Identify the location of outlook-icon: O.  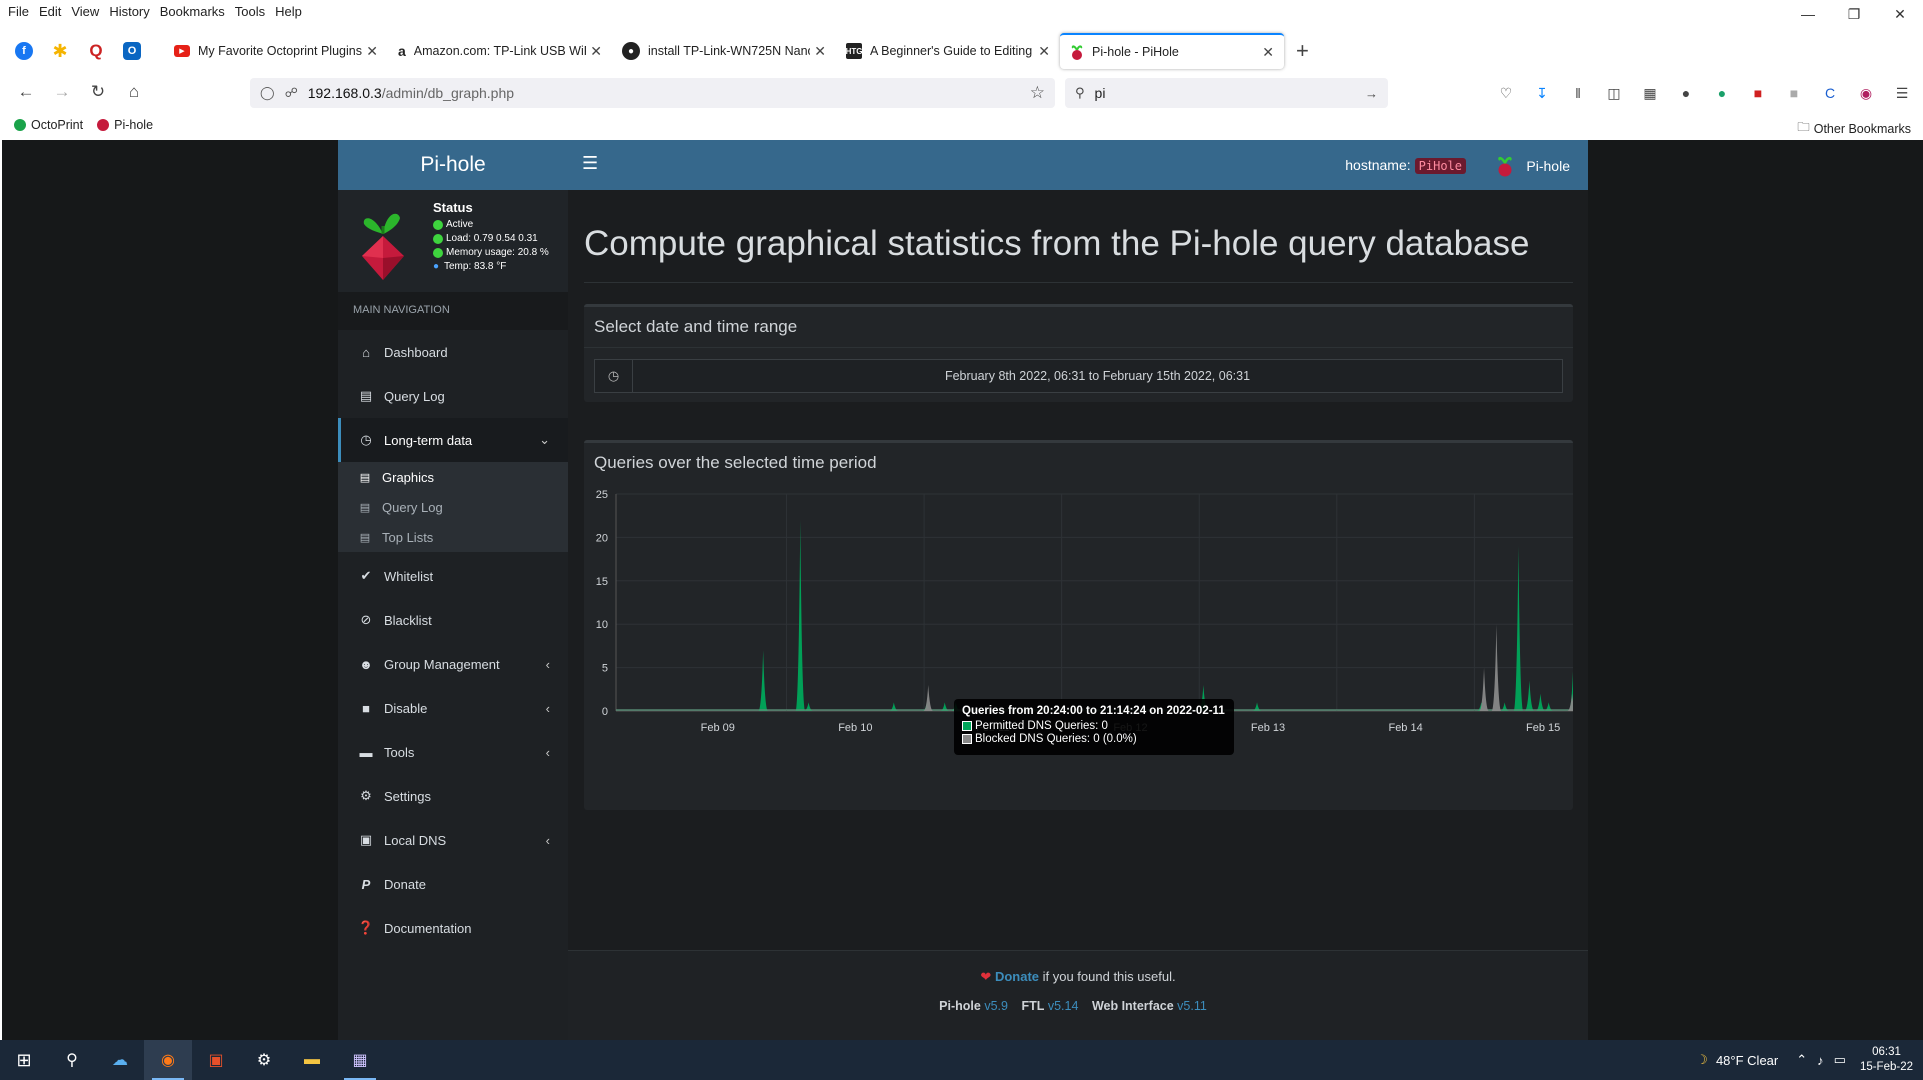
(132, 51).